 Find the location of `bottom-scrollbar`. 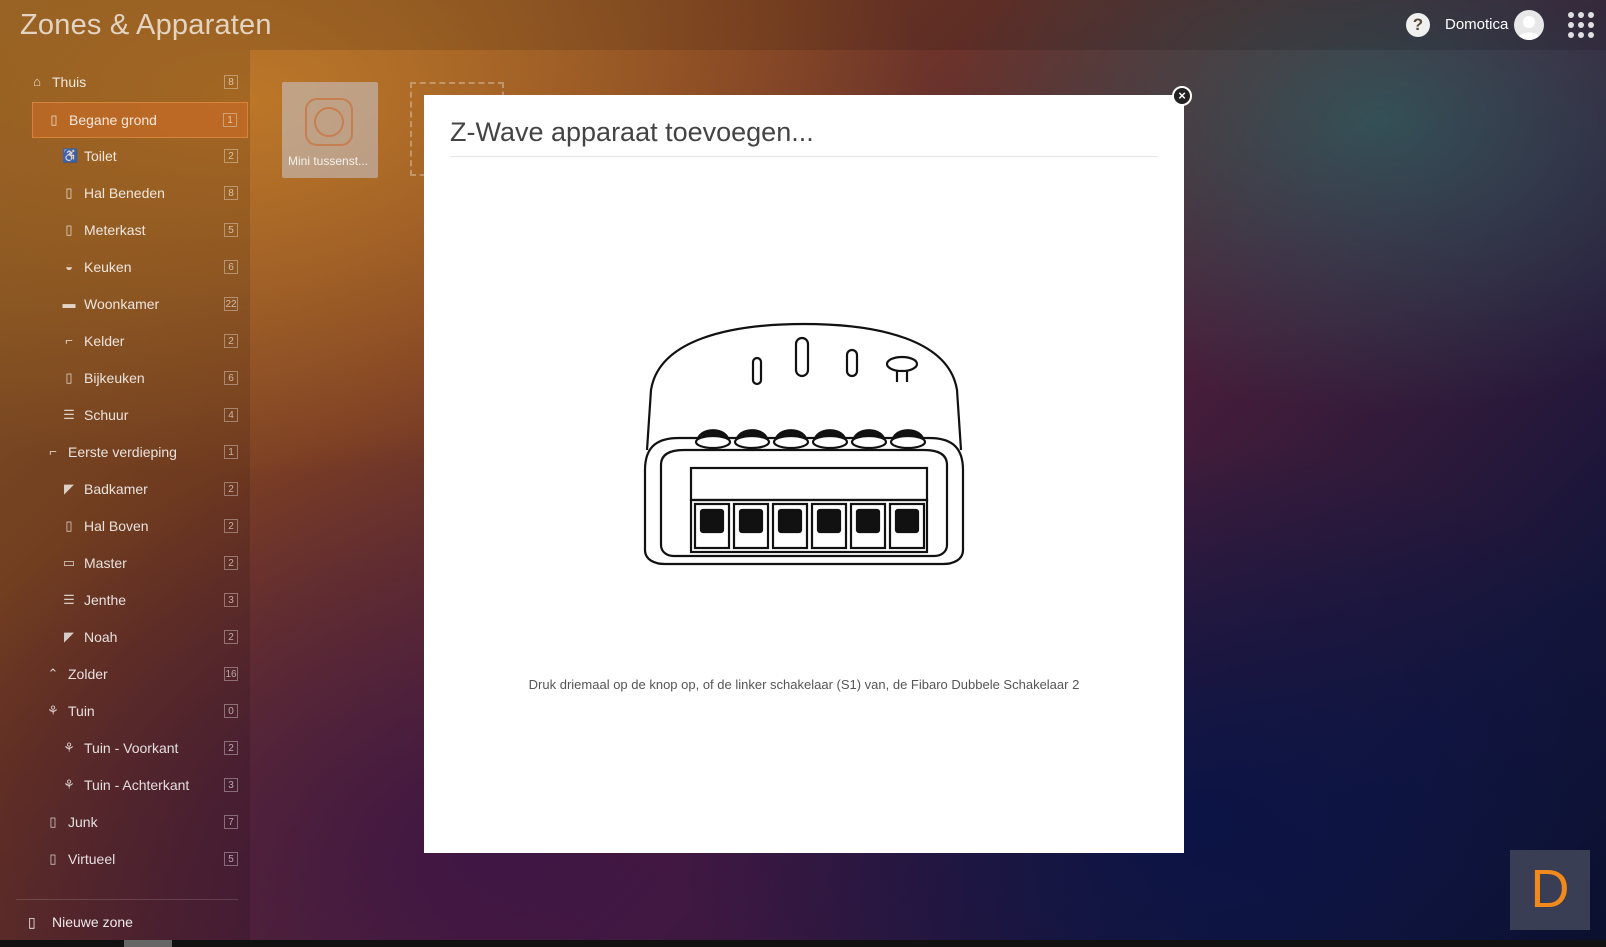

bottom-scrollbar is located at coordinates (803, 943).